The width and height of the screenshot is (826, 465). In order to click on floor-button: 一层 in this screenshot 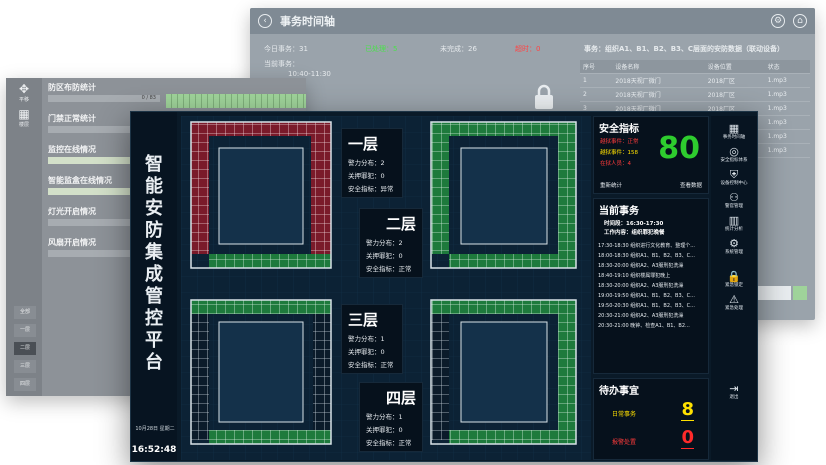, I will do `click(25, 330)`.